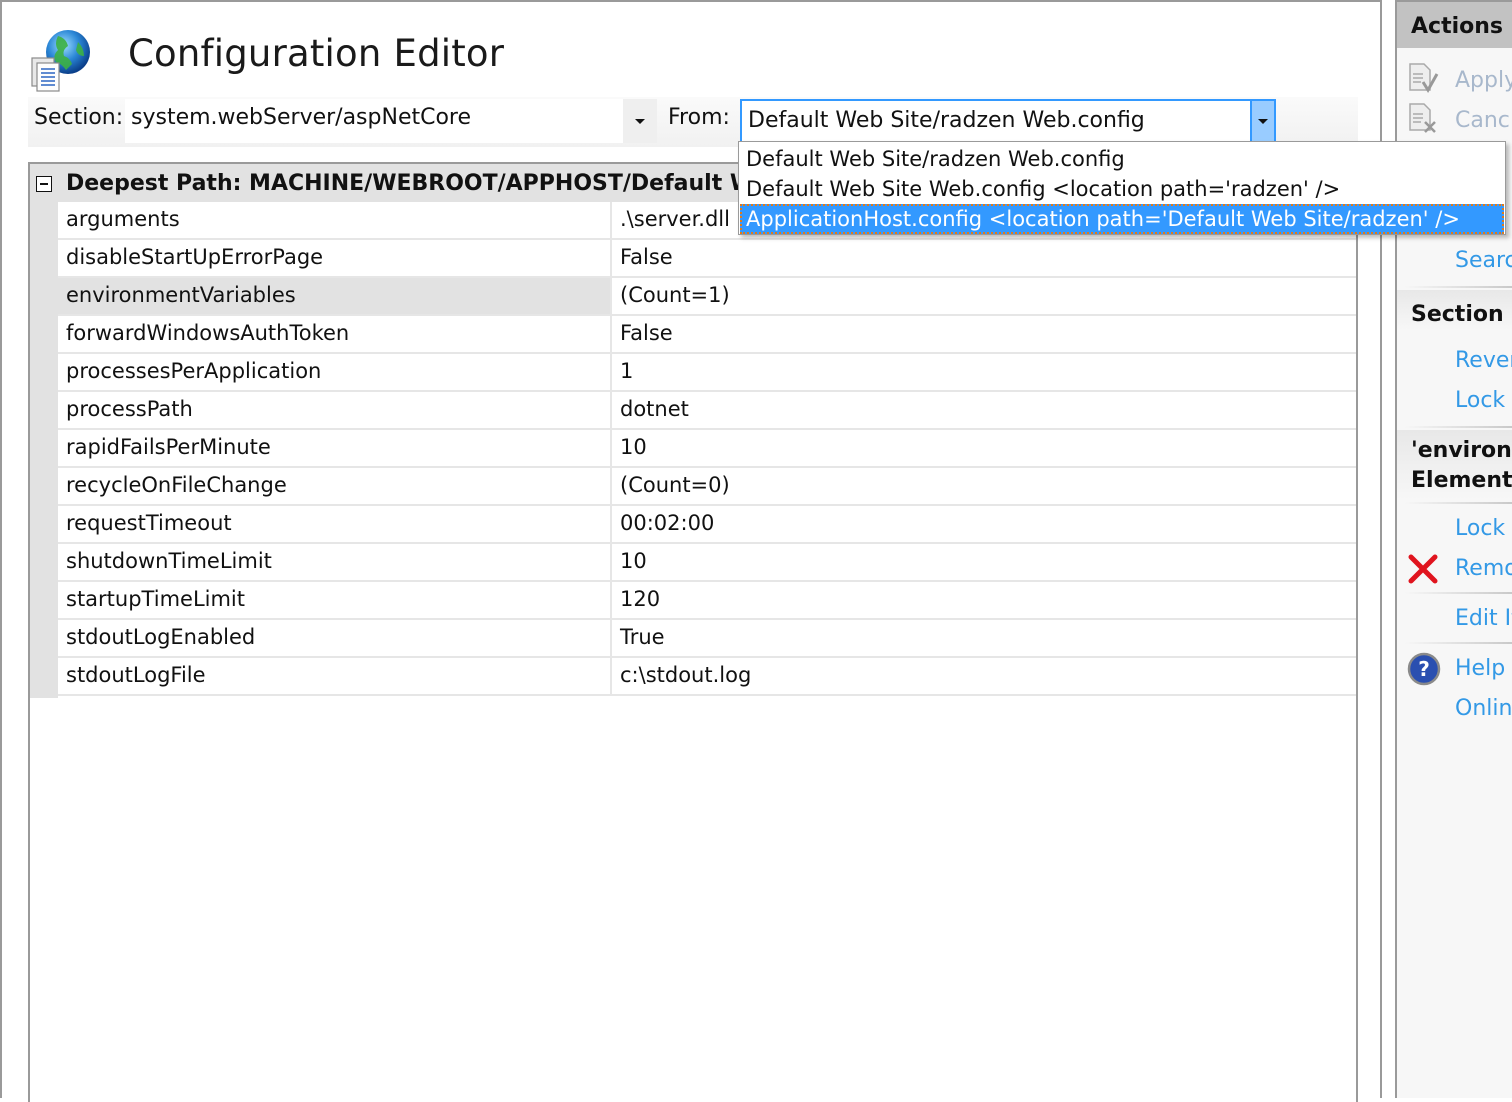 The width and height of the screenshot is (1512, 1102). Describe the element at coordinates (707, 373) in the screenshot. I see `table-row: processesPerApplication 1` at that location.